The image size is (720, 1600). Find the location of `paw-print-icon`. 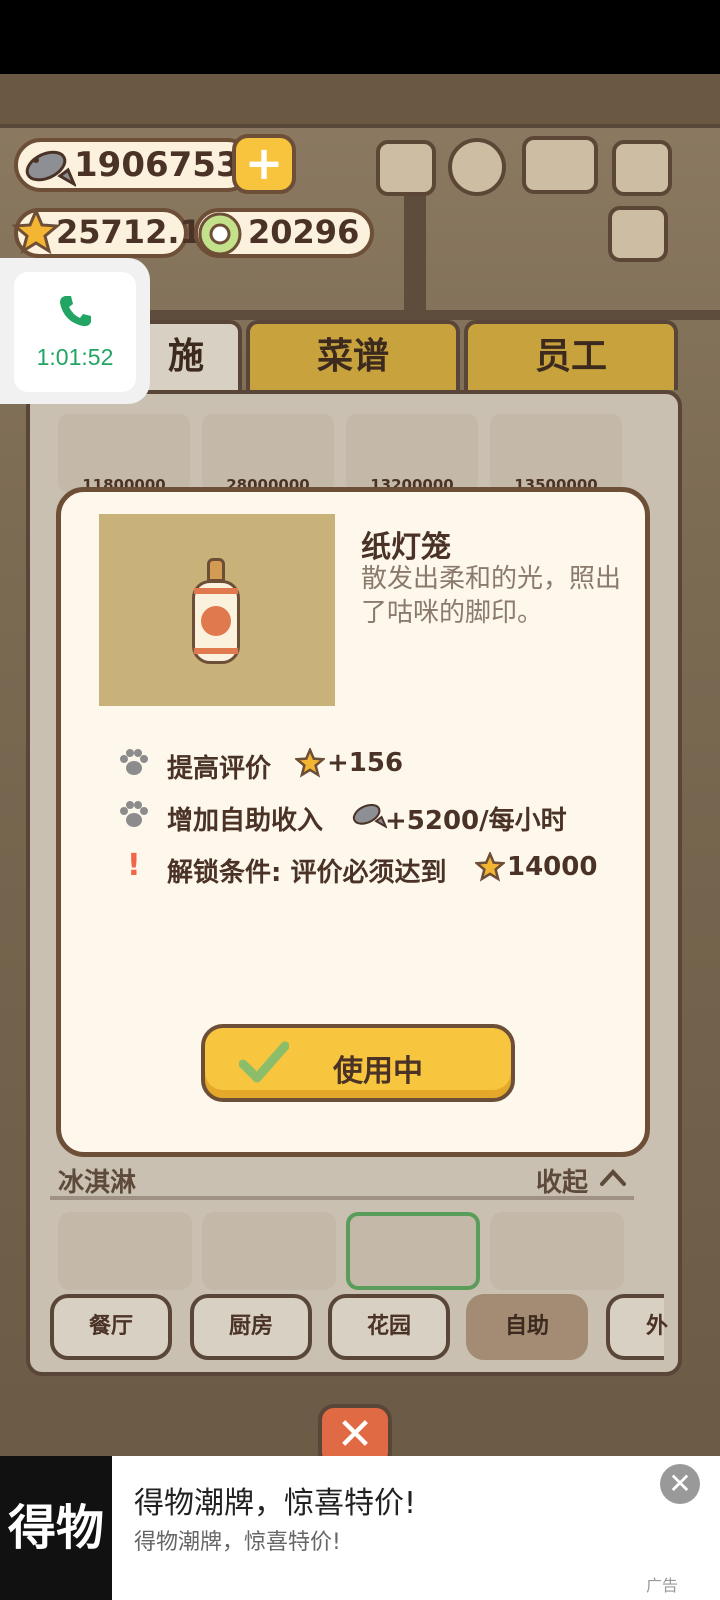

paw-print-icon is located at coordinates (216, 621).